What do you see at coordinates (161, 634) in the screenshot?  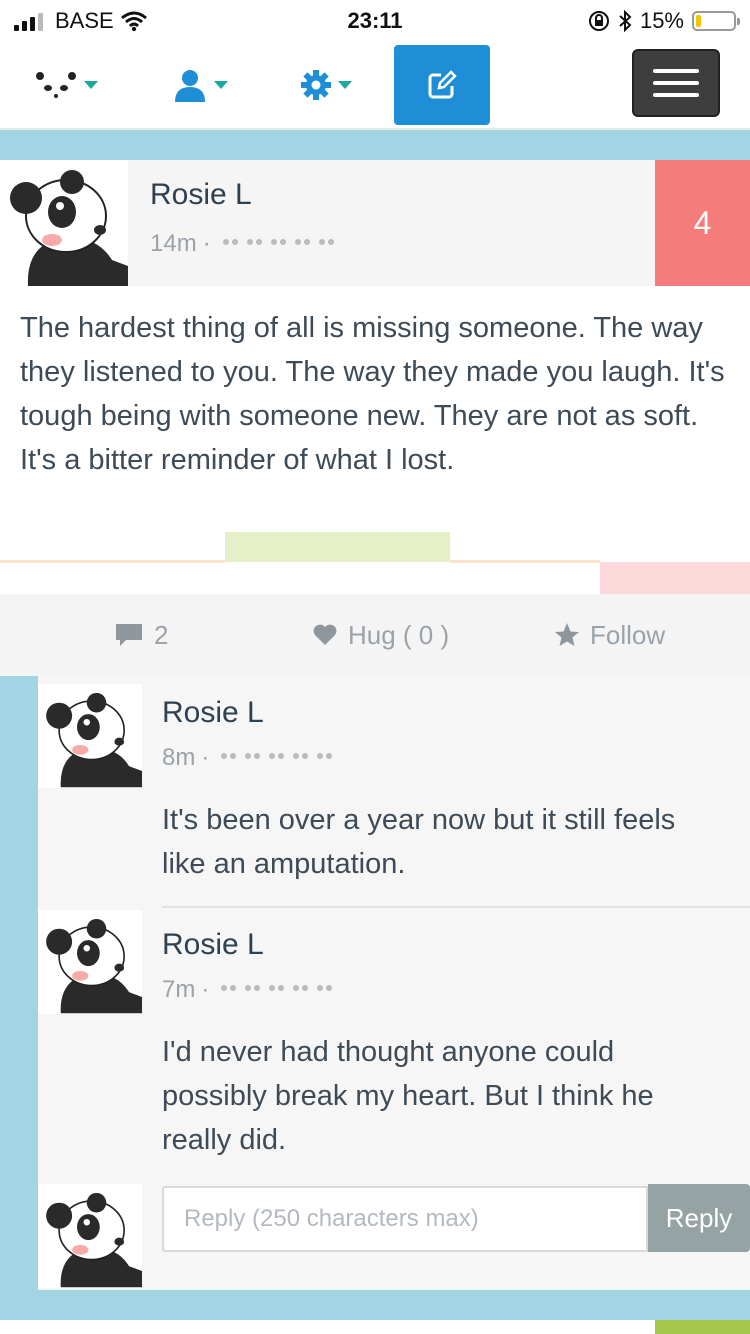 I see `comments-count: 2` at bounding box center [161, 634].